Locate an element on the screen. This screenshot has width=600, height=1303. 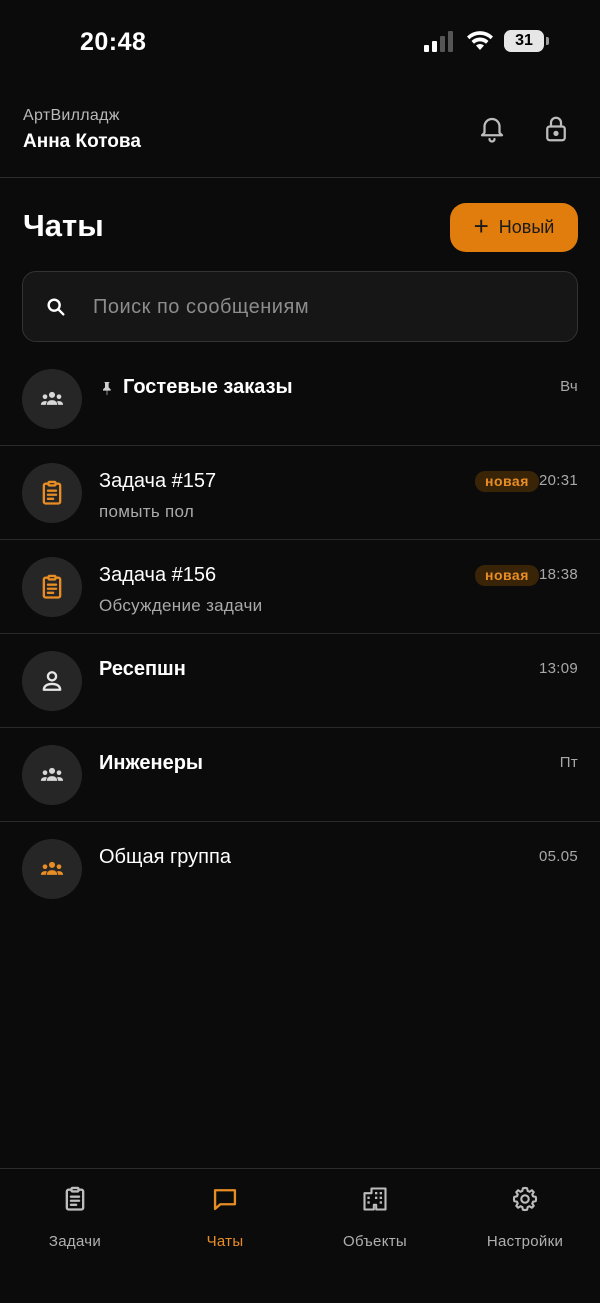
chat-title: Задача #156 is located at coordinates (158, 575).